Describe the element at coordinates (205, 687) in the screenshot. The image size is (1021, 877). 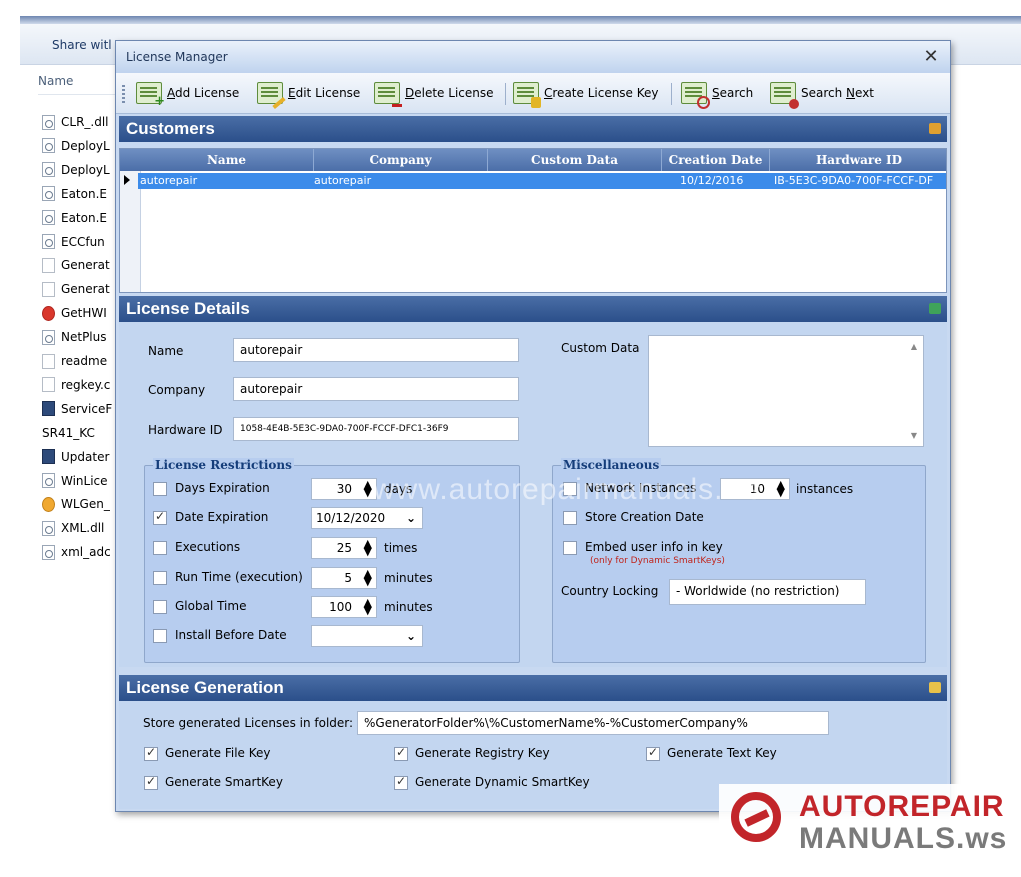
I see `license-generation-title: License Generation` at that location.